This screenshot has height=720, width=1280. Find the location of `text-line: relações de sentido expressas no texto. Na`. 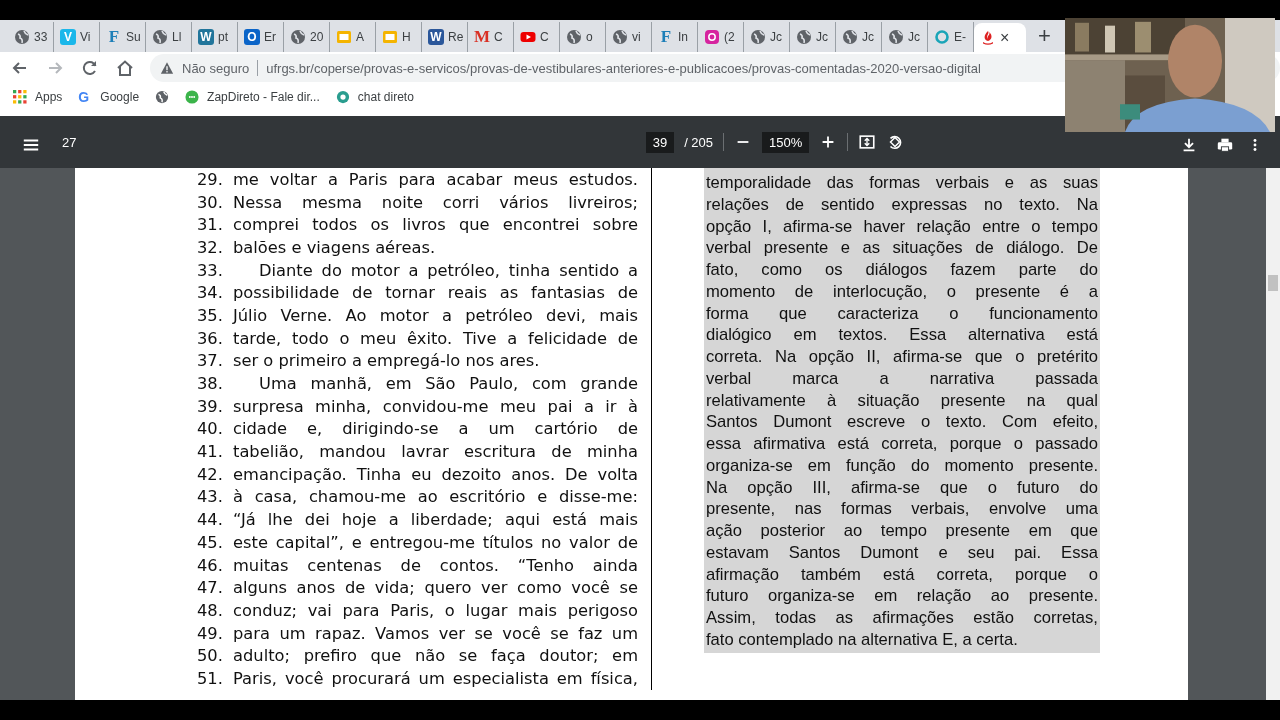

text-line: relações de sentido expressas no texto. Na is located at coordinates (902, 204).